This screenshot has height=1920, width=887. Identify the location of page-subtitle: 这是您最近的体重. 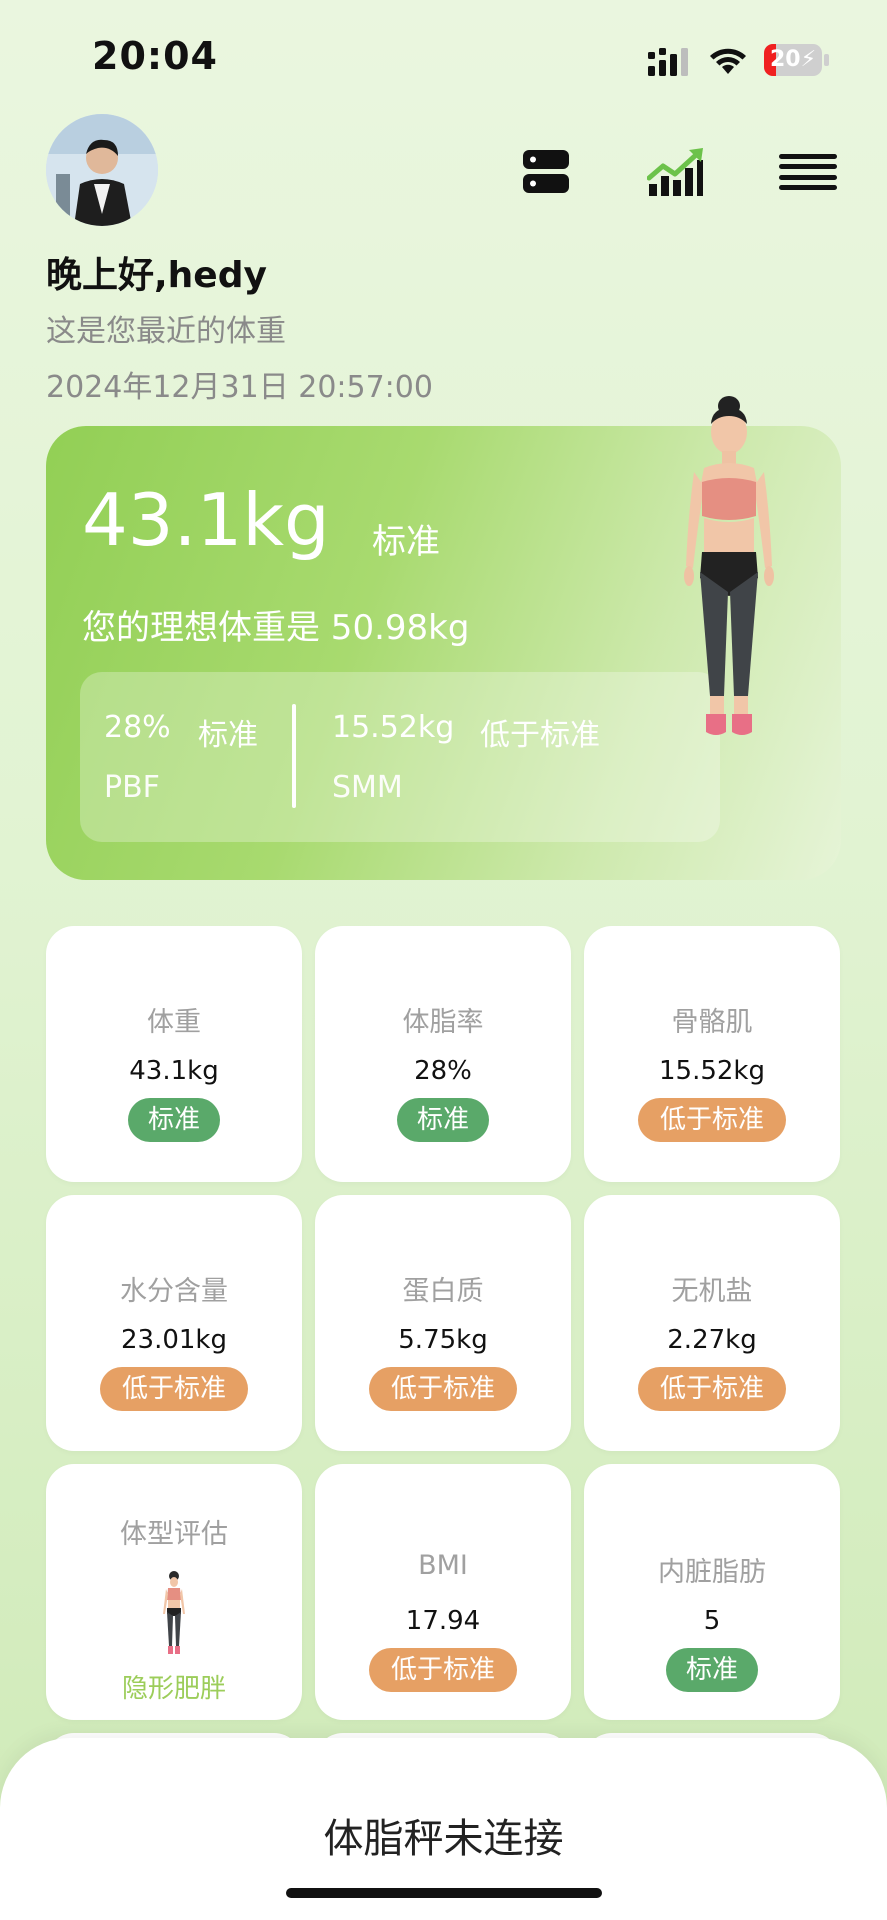
(166, 331).